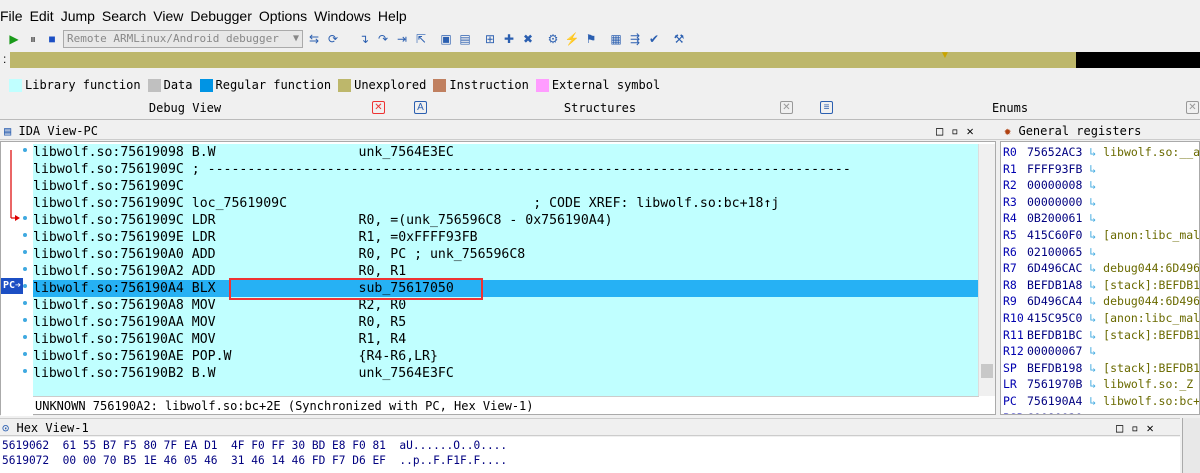 The image size is (1200, 473). I want to click on scrollbar-thumb, so click(987, 371).